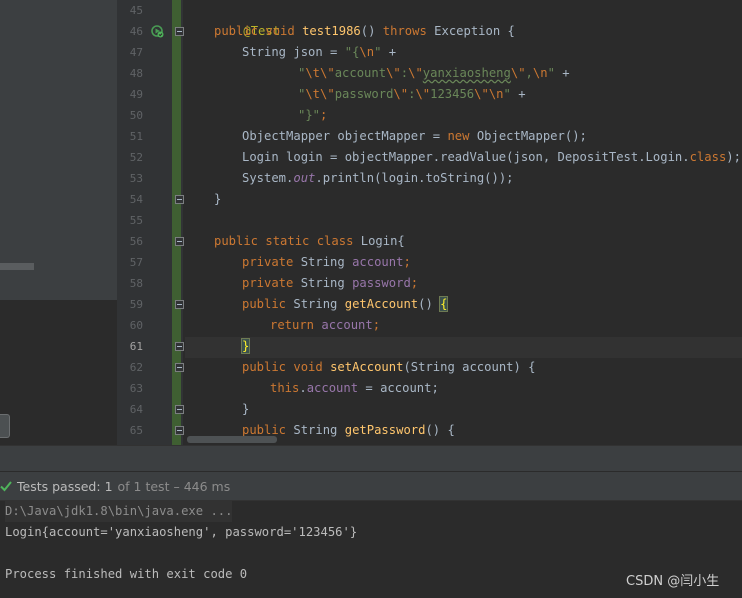 This screenshot has width=742, height=598. I want to click on escape-sequence: \"\n, so click(489, 94).